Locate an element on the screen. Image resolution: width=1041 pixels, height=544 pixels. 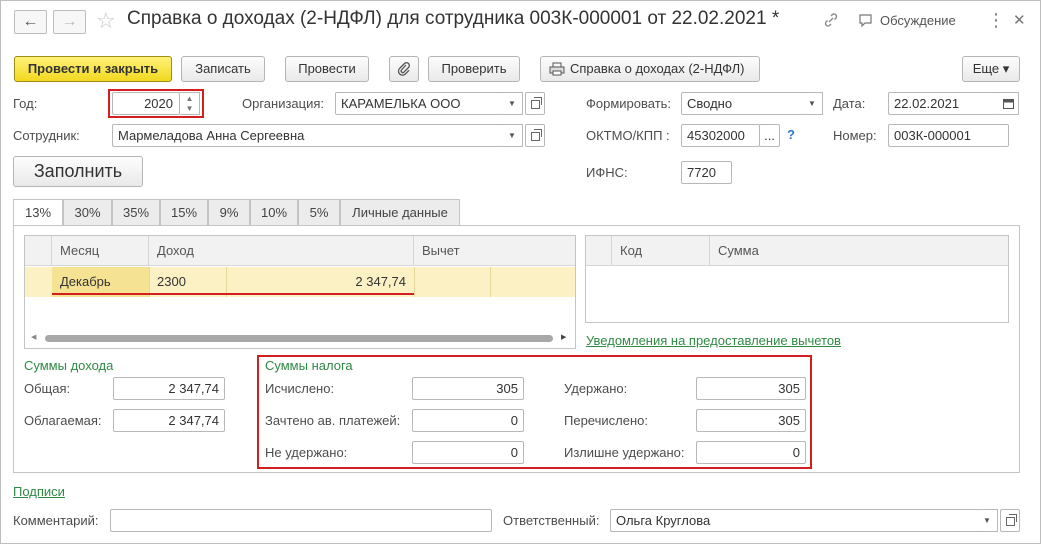
total-income-label: Общая: is located at coordinates (47, 388).